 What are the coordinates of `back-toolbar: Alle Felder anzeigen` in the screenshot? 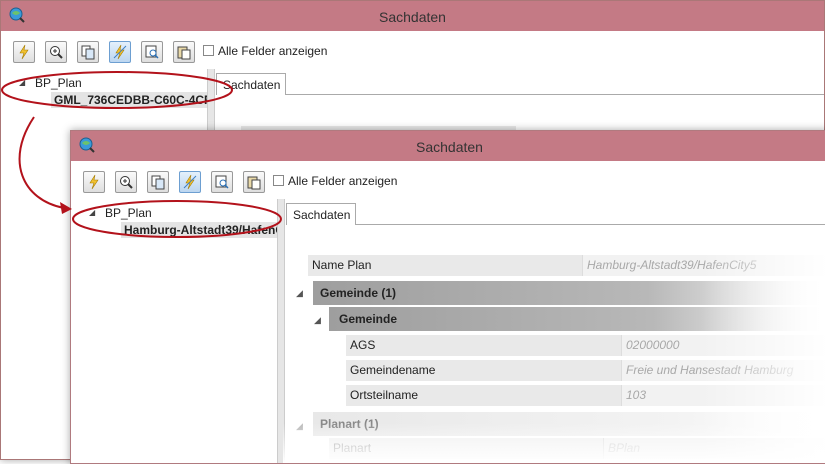 It's located at (412, 52).